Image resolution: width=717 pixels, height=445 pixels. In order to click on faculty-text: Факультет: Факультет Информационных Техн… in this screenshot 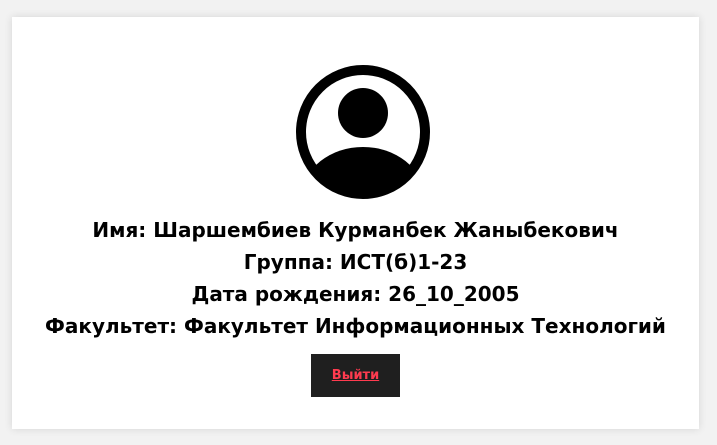, I will do `click(355, 326)`.